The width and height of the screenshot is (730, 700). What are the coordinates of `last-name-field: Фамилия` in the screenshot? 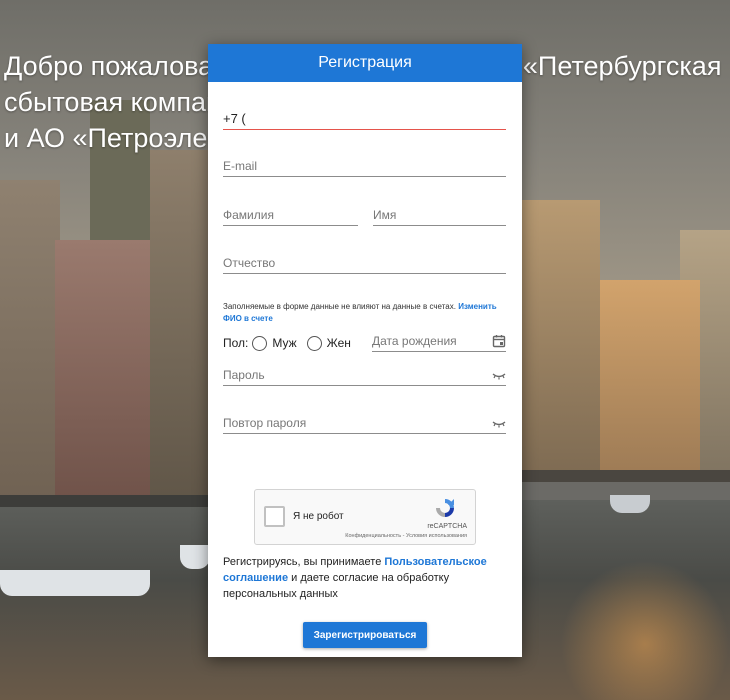 It's located at (290, 215).